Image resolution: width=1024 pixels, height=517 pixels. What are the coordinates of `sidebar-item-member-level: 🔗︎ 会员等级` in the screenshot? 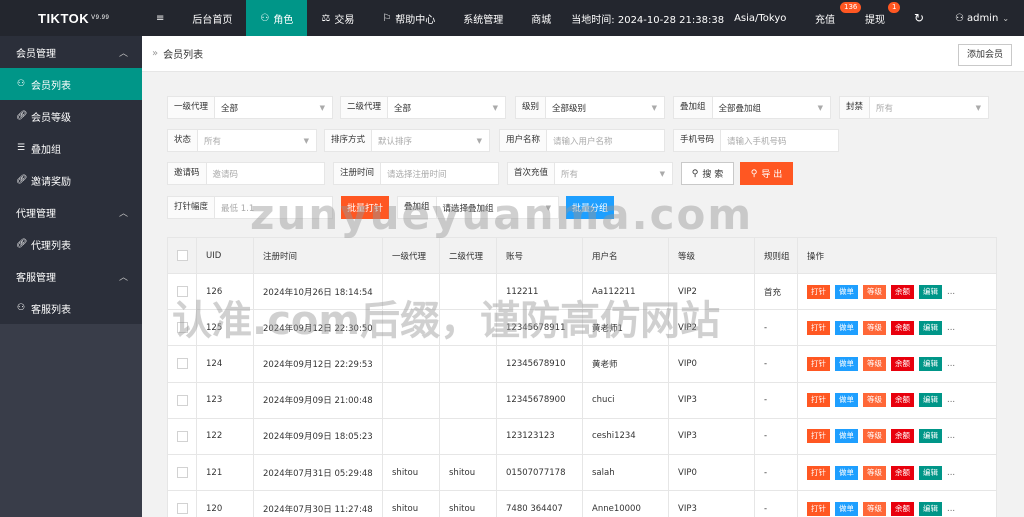 It's located at (71, 116).